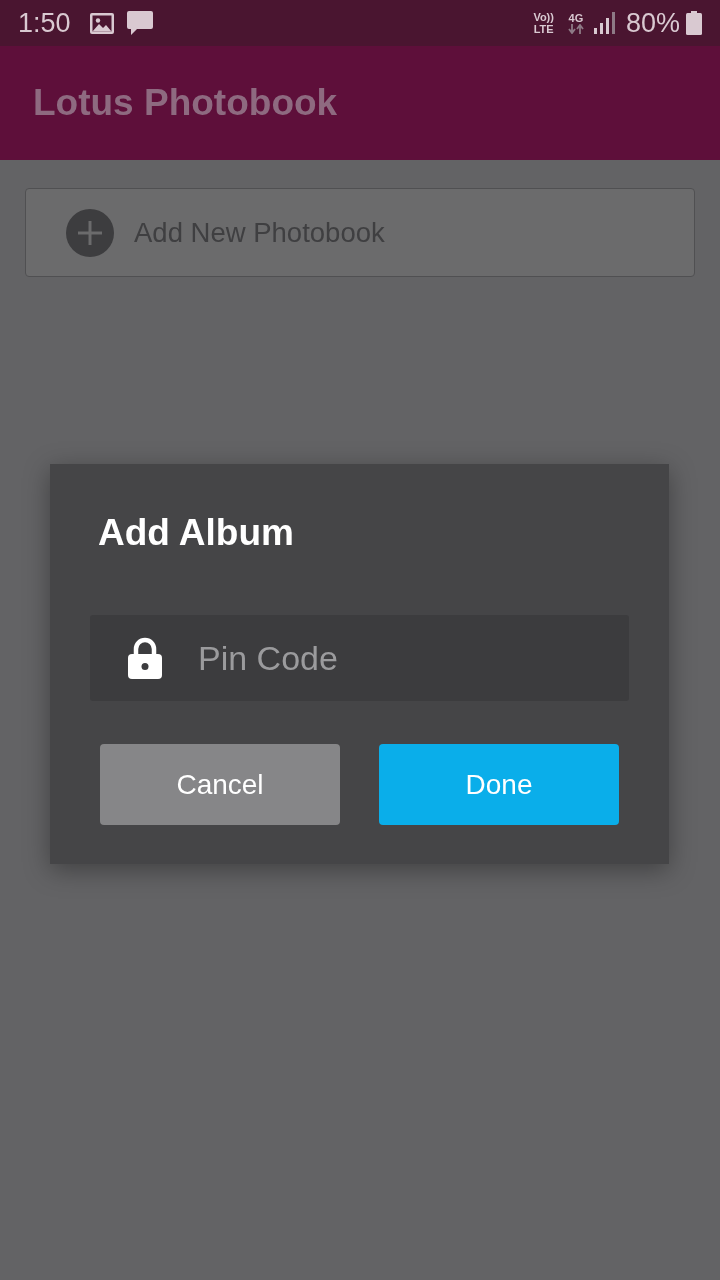 This screenshot has width=720, height=1280. Describe the element at coordinates (652, 23) in the screenshot. I see `battery-percent: 80%` at that location.